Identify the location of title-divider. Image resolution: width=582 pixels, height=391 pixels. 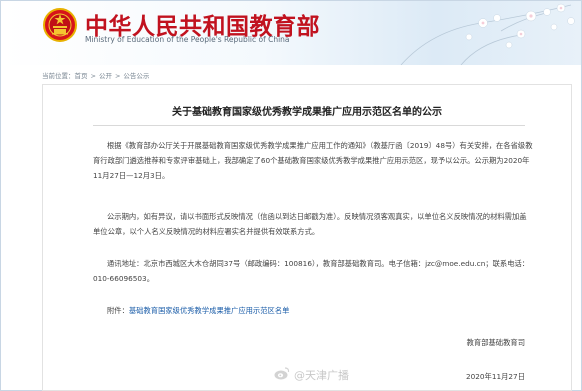
(309, 125).